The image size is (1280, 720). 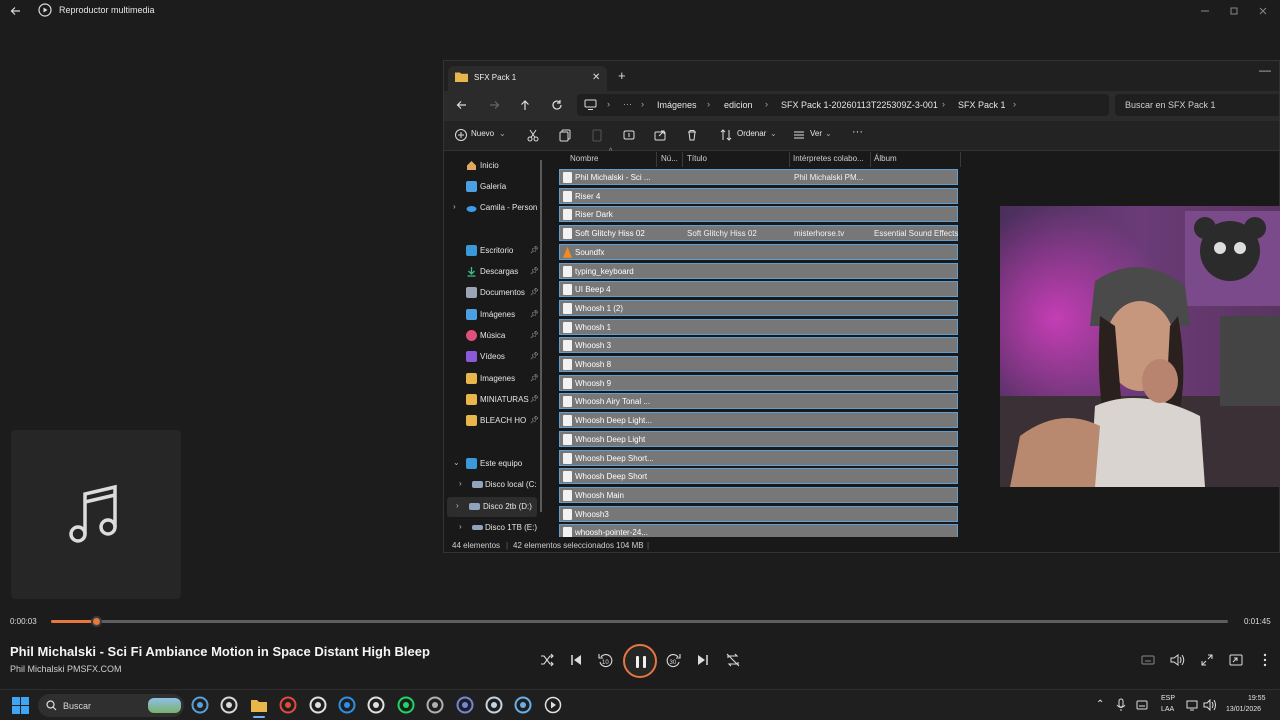 What do you see at coordinates (435, 705) in the screenshot?
I see `gamepad-icon` at bounding box center [435, 705].